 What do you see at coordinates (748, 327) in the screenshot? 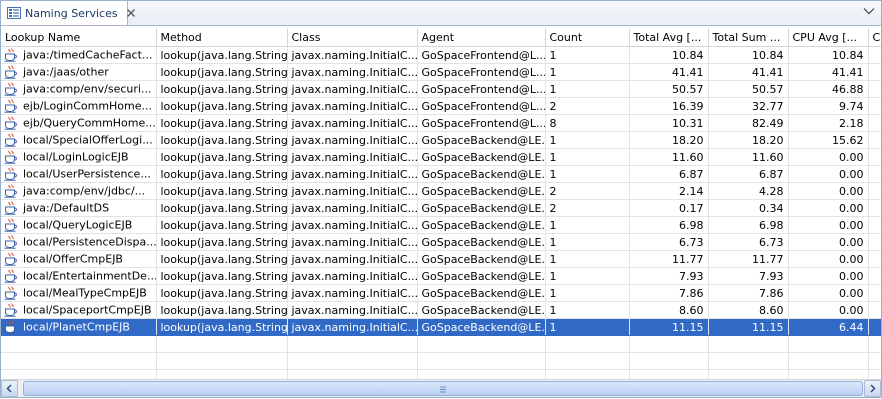
I see `total-sum-cell: 11.15` at bounding box center [748, 327].